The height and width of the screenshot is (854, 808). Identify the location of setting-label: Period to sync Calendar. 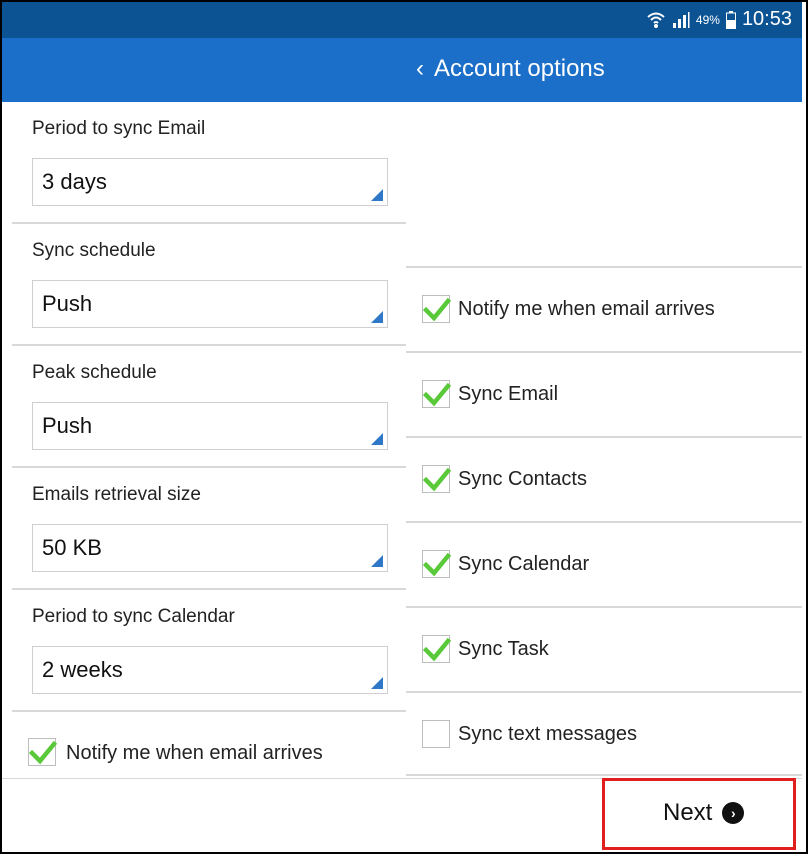
(133, 616).